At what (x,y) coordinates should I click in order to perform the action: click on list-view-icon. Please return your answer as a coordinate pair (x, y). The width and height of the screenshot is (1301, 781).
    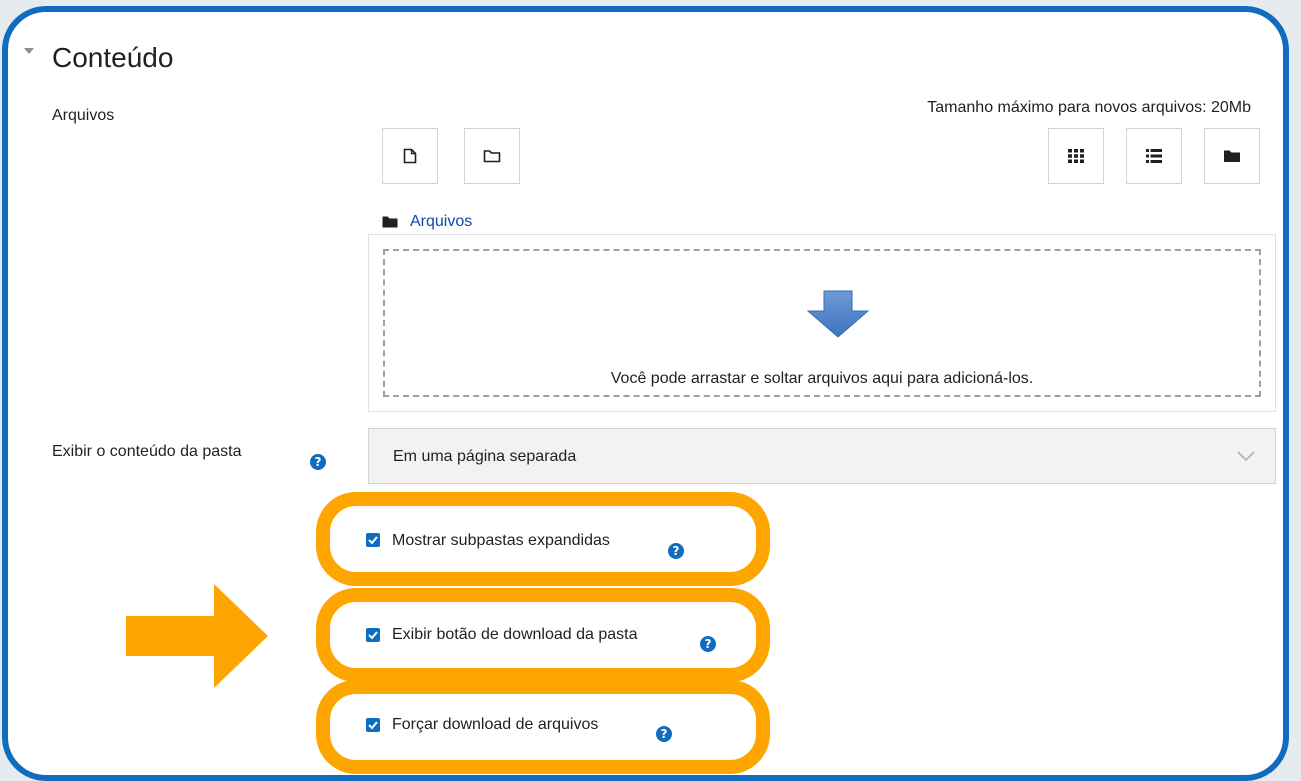
    Looking at the image, I should click on (1154, 156).